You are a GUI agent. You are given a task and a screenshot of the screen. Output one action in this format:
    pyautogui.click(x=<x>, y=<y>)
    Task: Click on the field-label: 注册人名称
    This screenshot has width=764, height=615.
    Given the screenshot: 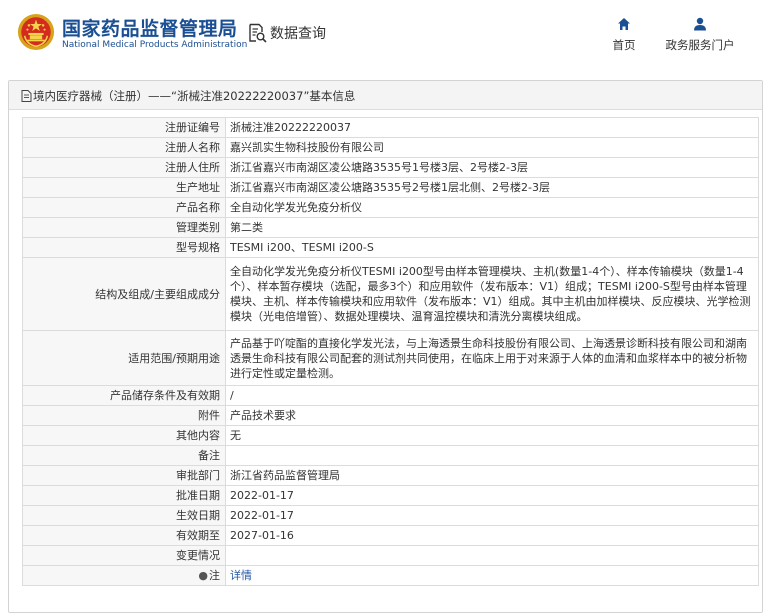 What is the action you would take?
    pyautogui.click(x=124, y=147)
    